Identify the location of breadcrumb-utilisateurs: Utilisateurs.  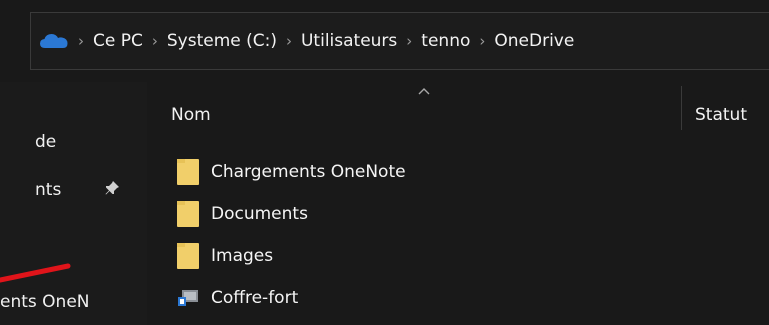
(349, 41).